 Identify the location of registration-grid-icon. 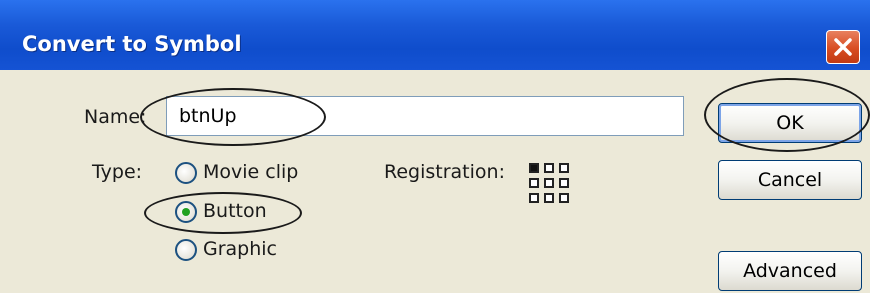
(551, 185).